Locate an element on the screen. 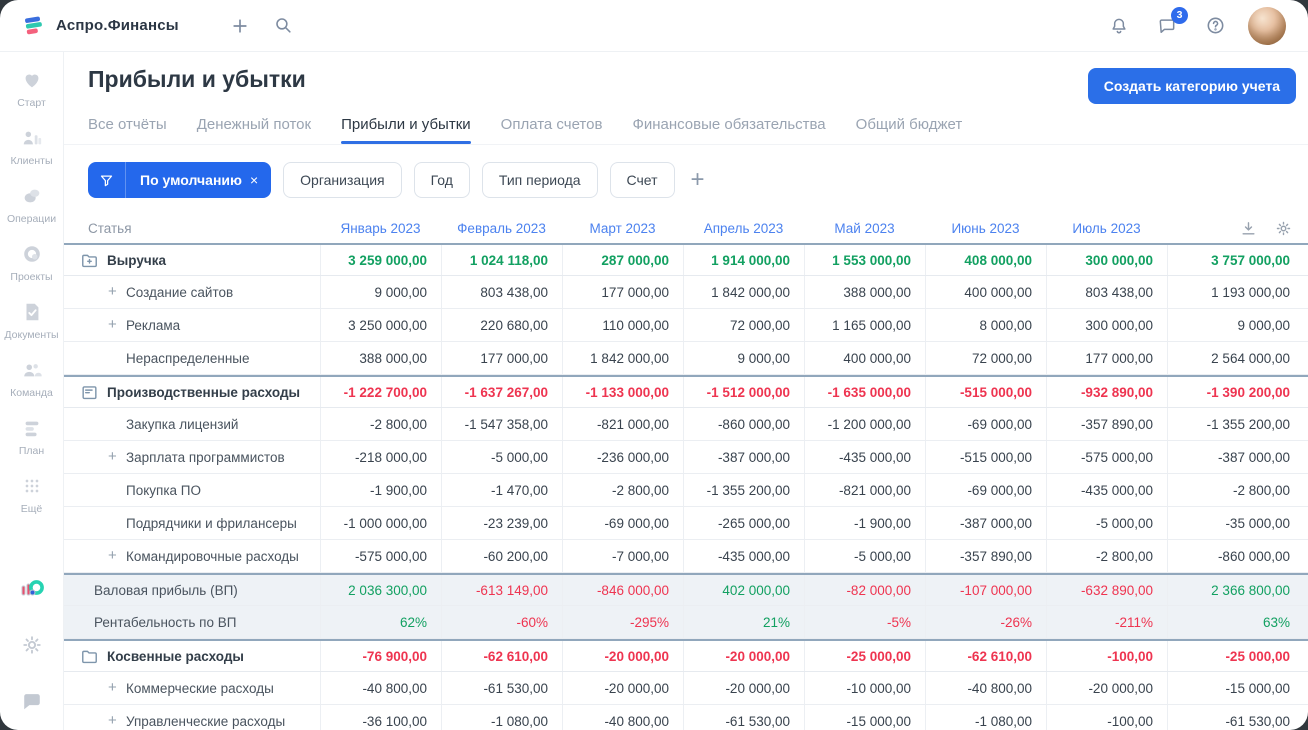  sidebar-item-4: Документы is located at coordinates (31, 320).